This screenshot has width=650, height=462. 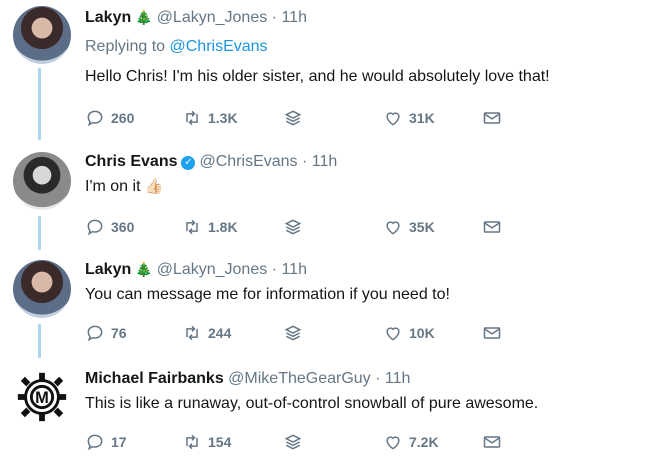 I want to click on thumbs-up-emoji: 👍🏻, so click(x=154, y=186).